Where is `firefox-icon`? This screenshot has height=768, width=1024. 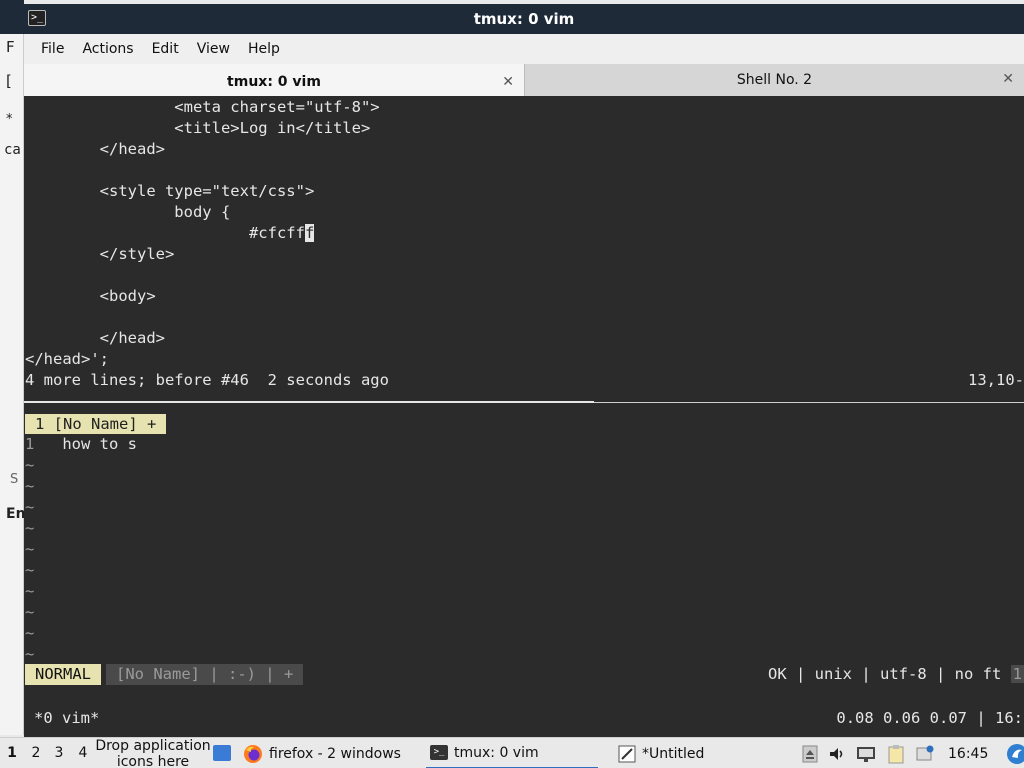
firefox-icon is located at coordinates (253, 753).